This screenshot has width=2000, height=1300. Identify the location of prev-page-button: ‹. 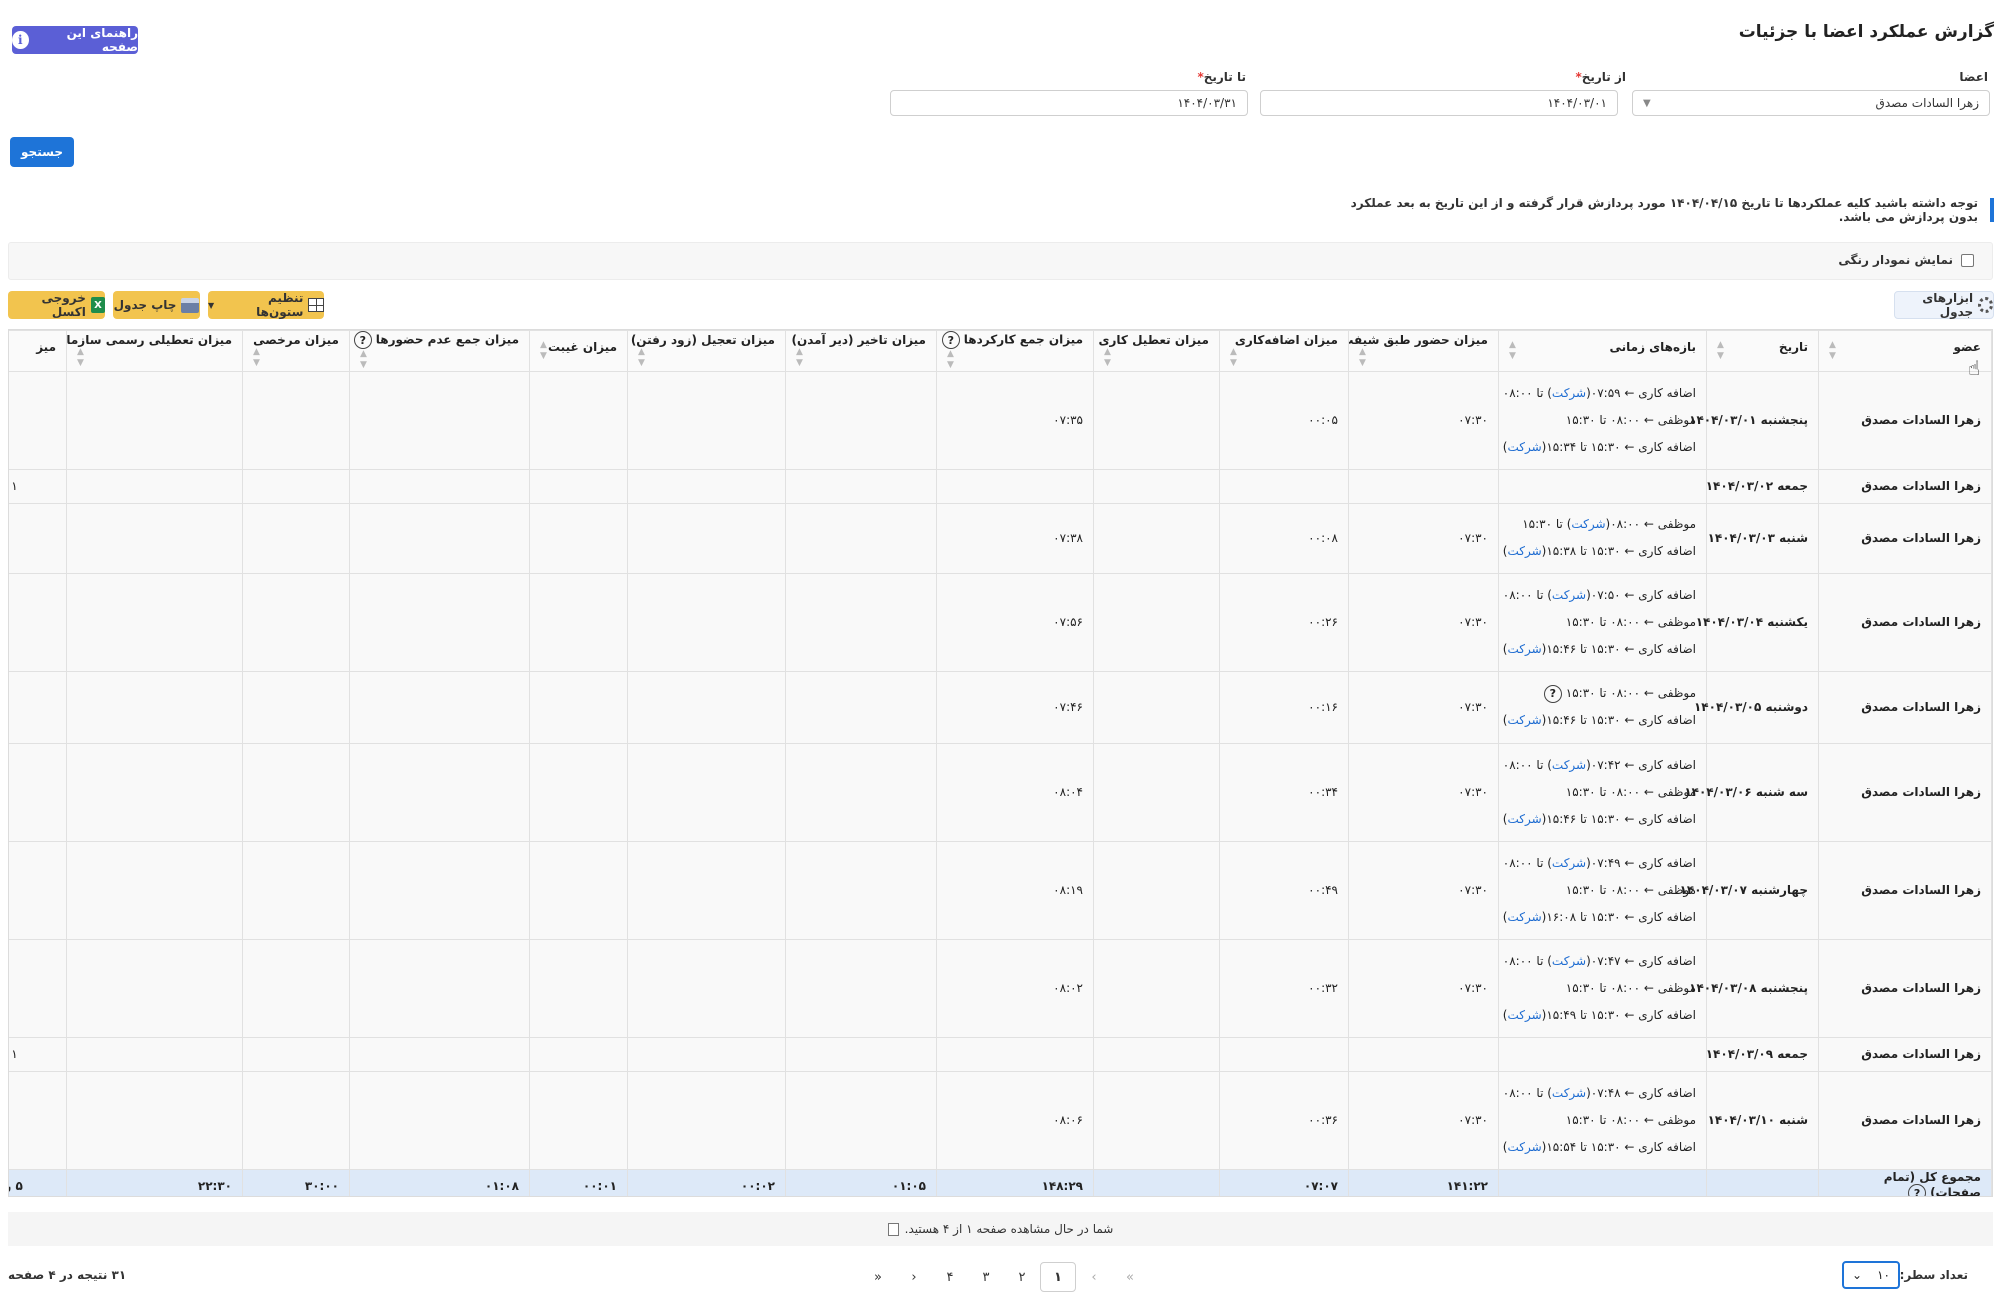
(1094, 1277).